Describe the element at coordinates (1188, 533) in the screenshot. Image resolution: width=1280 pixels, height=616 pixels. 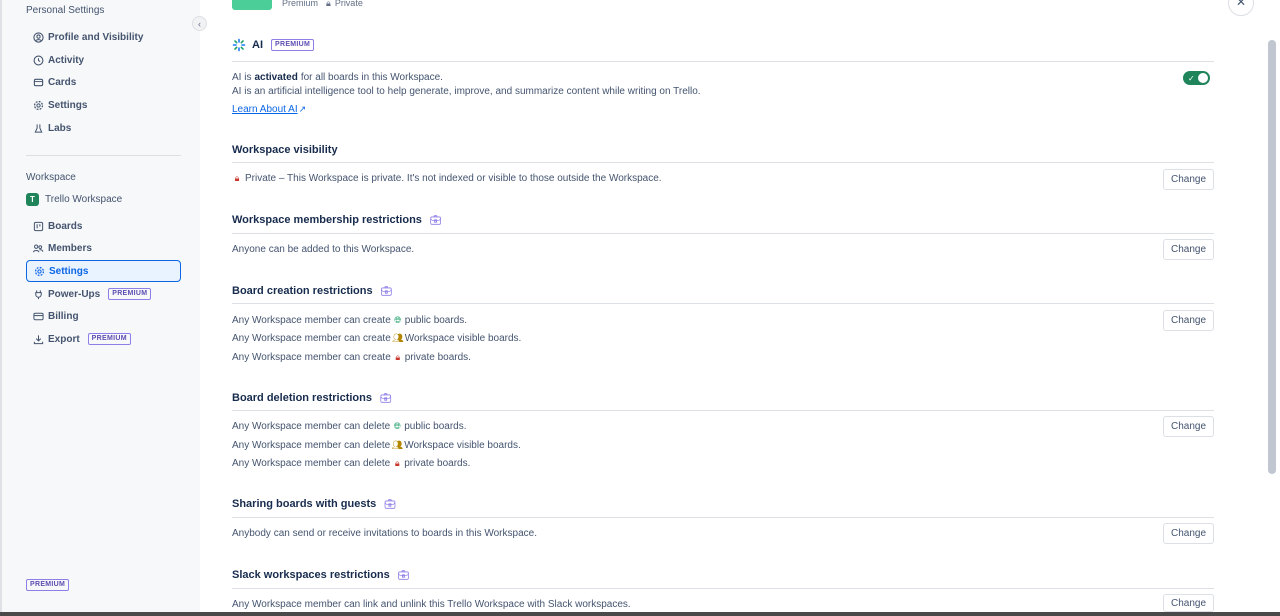
I see `change-guests-button: Change` at that location.